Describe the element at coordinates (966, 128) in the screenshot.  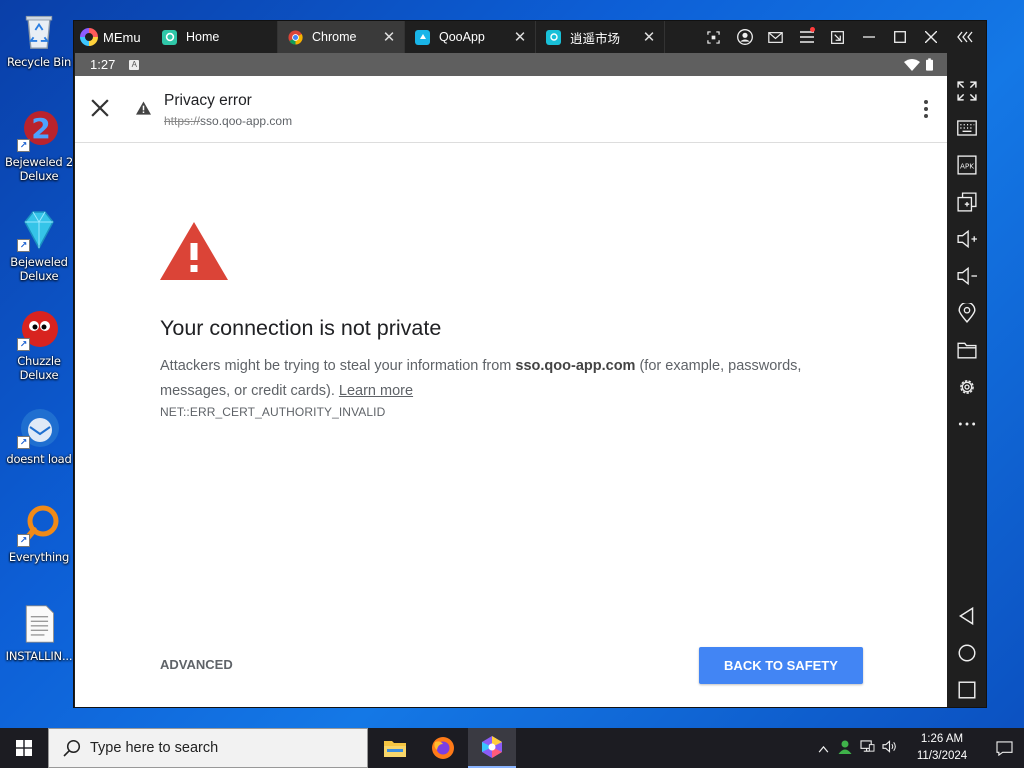
I see `keyboard-icon` at that location.